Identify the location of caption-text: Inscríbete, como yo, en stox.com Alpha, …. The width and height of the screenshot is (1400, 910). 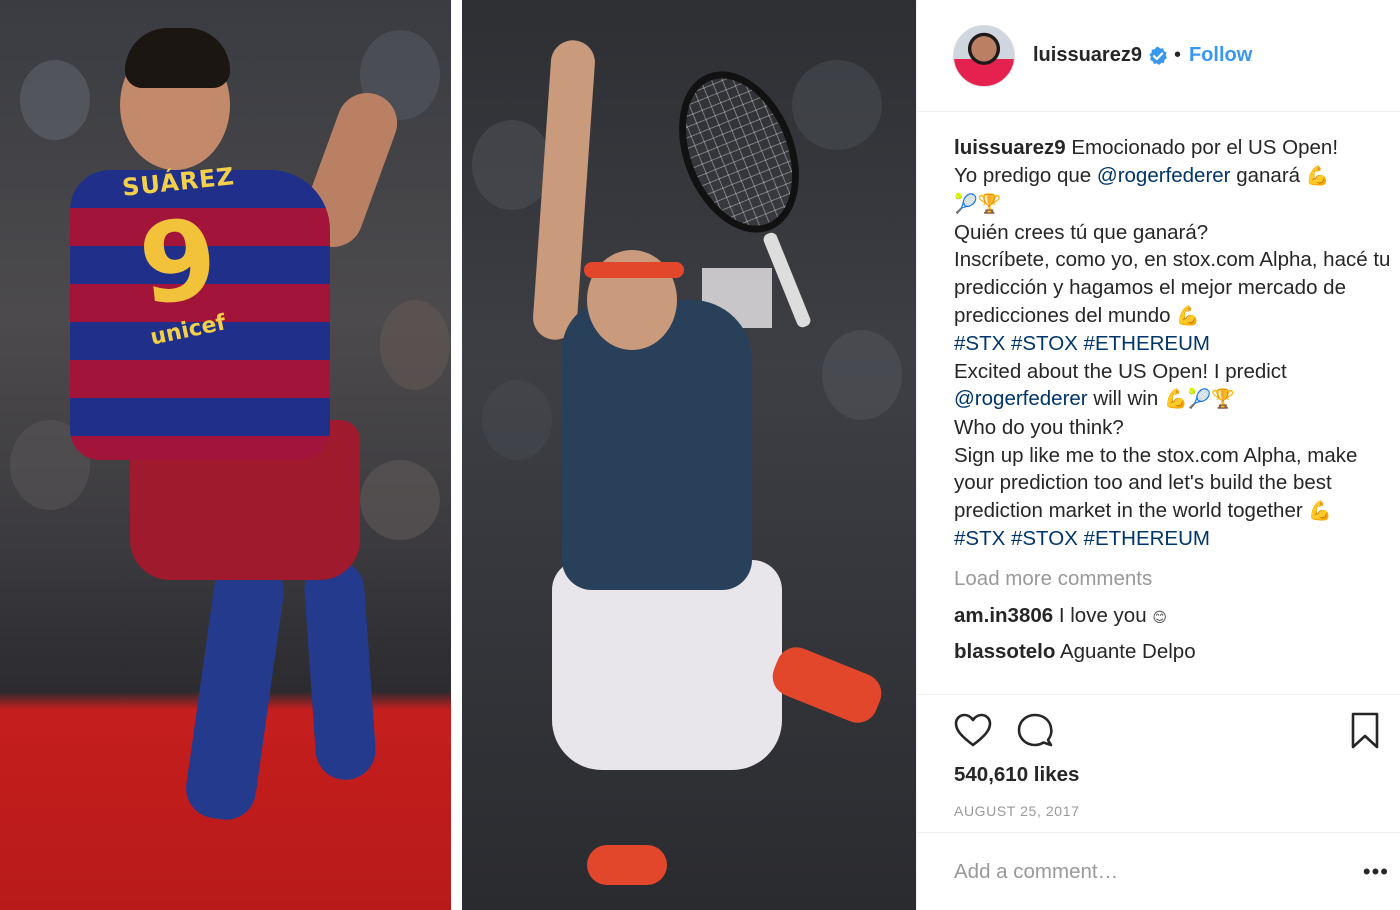
(1172, 287).